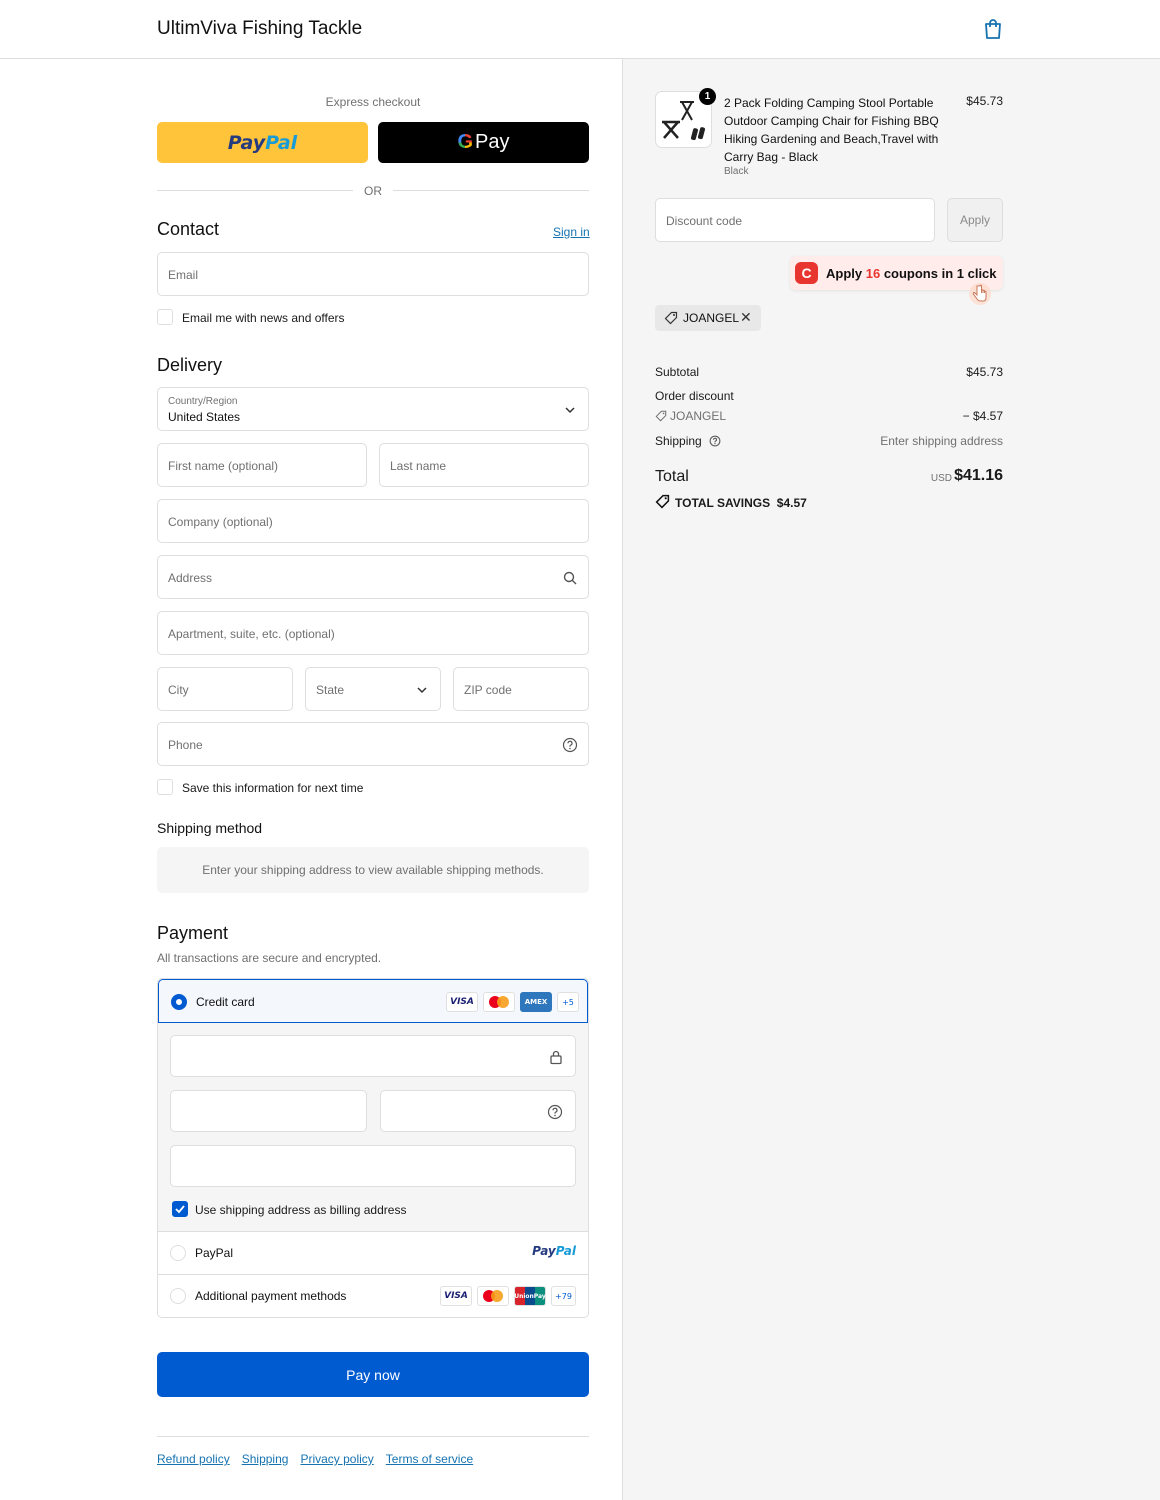 This screenshot has height=1500, width=1160. I want to click on apply-coupons-label: Apply 16 coupons in 1 click, so click(911, 273).